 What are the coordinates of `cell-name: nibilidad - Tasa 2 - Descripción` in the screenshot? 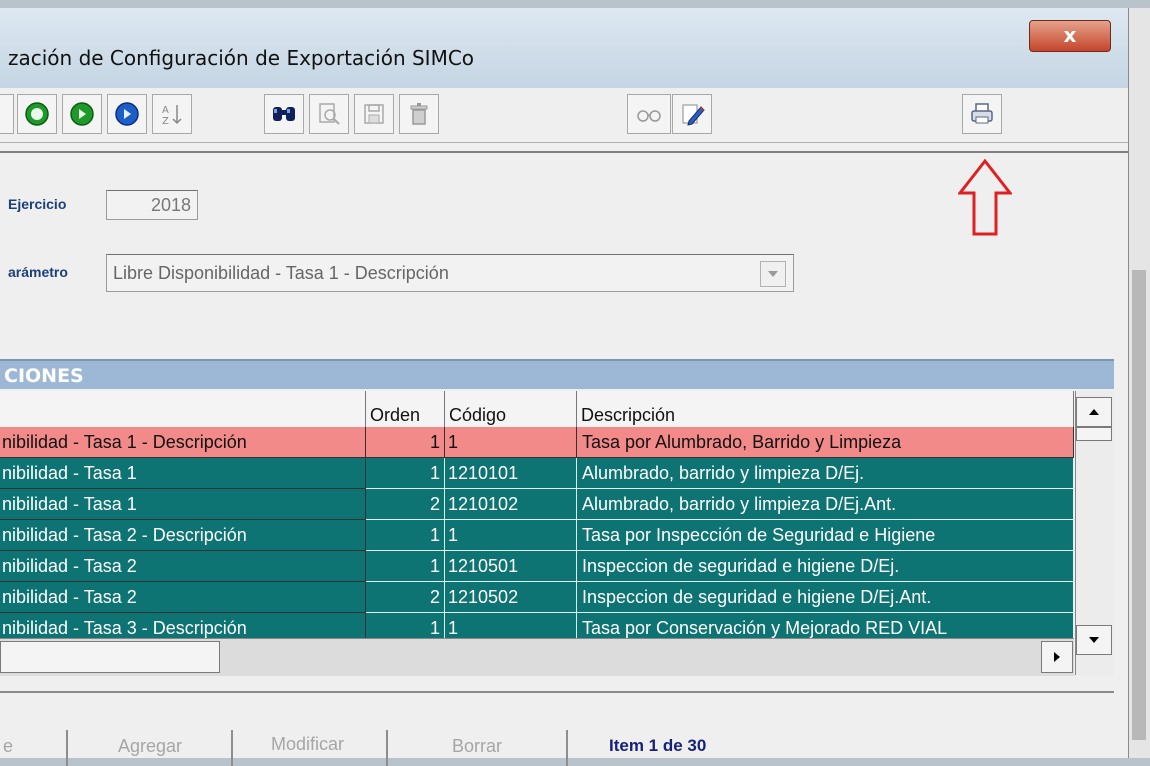 It's located at (183, 535).